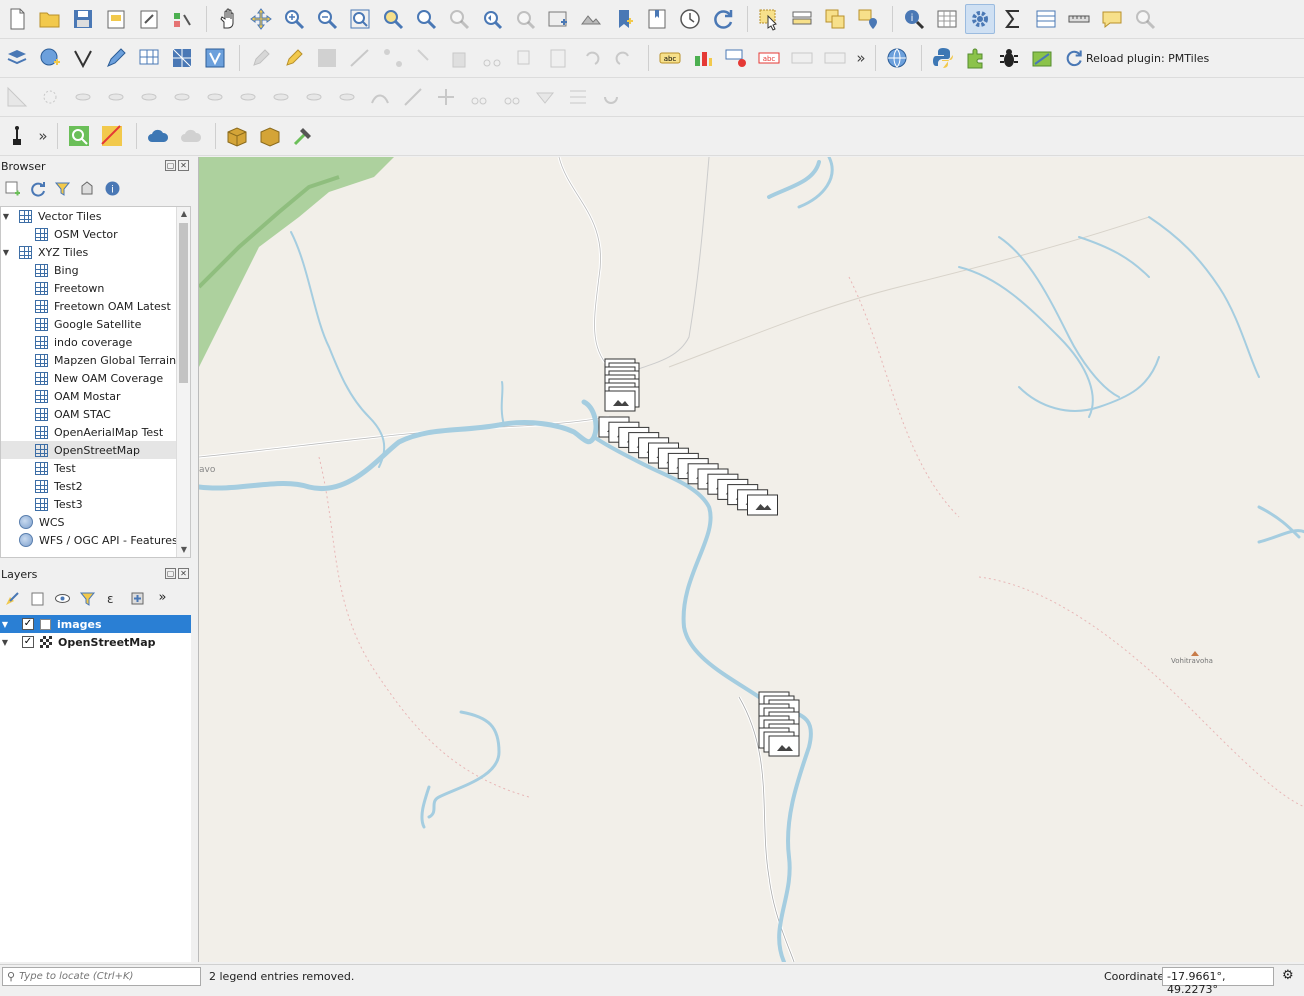 The height and width of the screenshot is (996, 1304). I want to click on data-source-manager-button, so click(17, 58).